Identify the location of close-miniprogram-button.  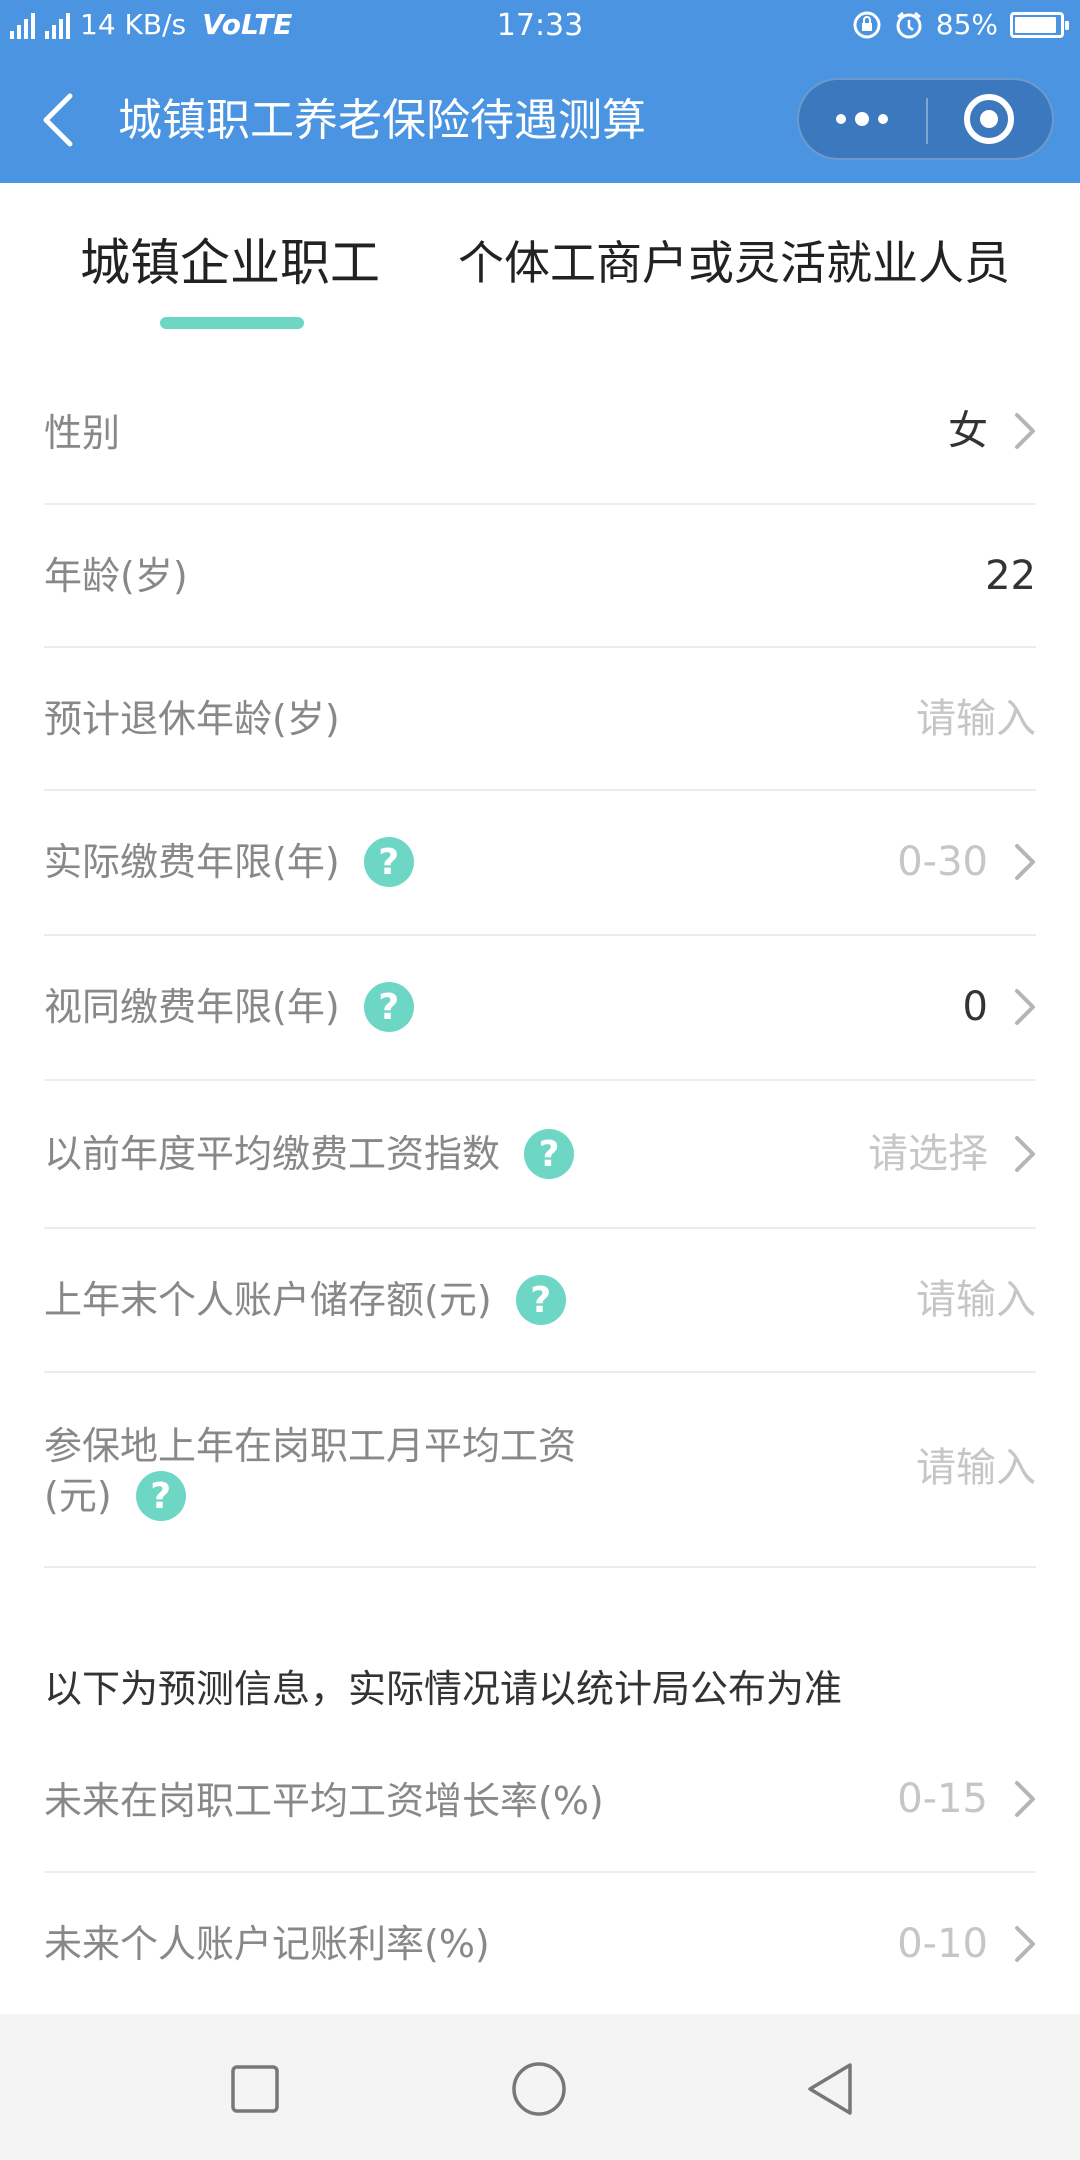
(989, 119).